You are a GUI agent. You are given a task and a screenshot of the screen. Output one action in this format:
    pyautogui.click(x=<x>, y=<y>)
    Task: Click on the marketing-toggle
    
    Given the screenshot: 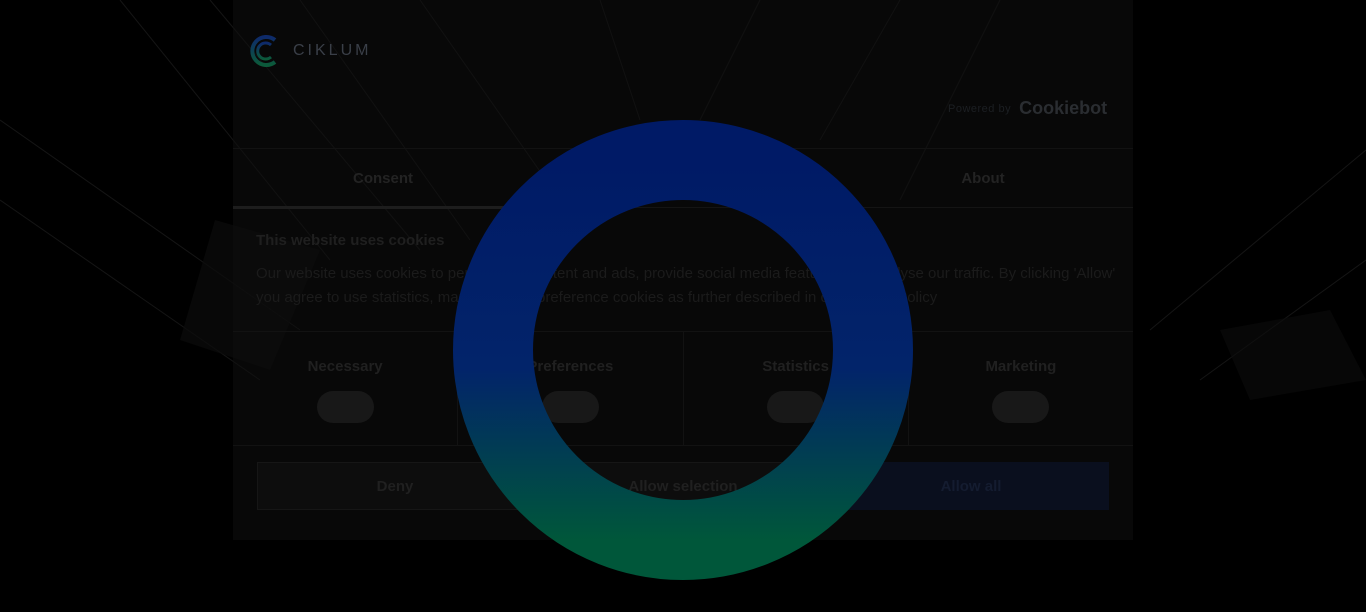 What is the action you would take?
    pyautogui.click(x=1021, y=407)
    